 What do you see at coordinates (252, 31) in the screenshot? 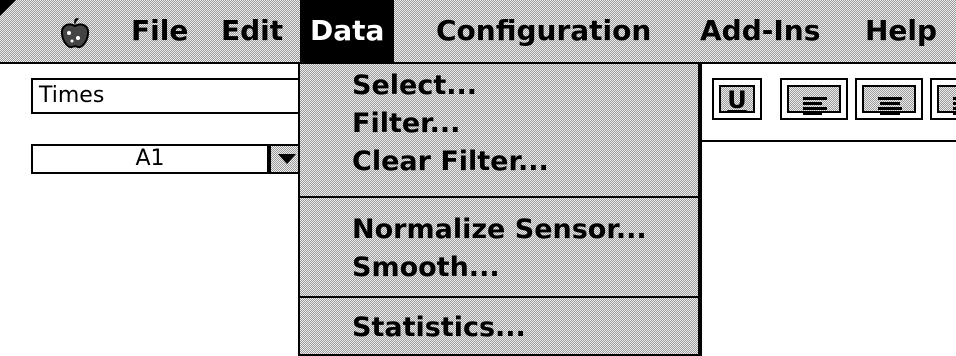
I see `menu-edit: Edit` at bounding box center [252, 31].